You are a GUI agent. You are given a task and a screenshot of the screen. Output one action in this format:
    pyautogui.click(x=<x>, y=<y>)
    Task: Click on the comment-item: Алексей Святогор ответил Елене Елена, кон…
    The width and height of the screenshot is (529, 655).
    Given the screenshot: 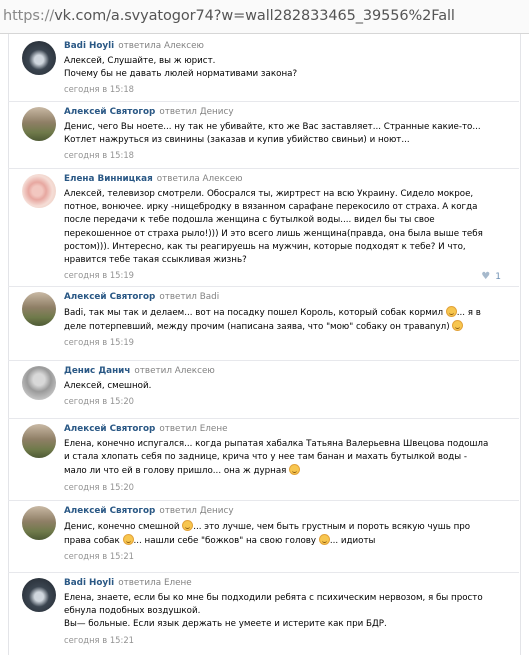 What is the action you would take?
    pyautogui.click(x=263, y=460)
    